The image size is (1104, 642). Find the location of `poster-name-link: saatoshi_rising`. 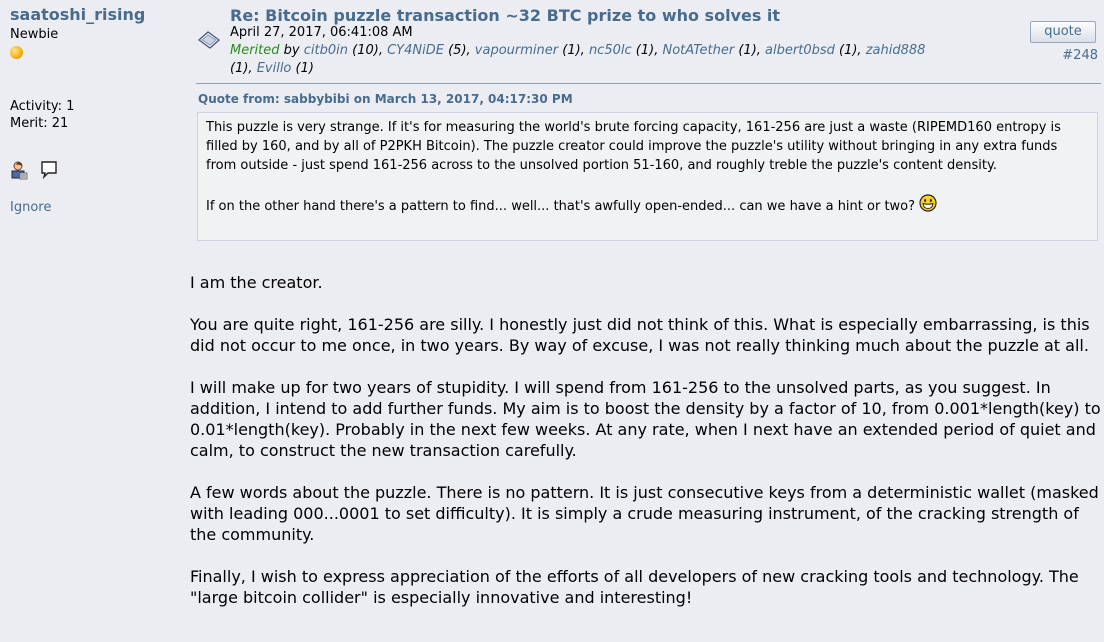

poster-name-link: saatoshi_rising is located at coordinates (95, 14).